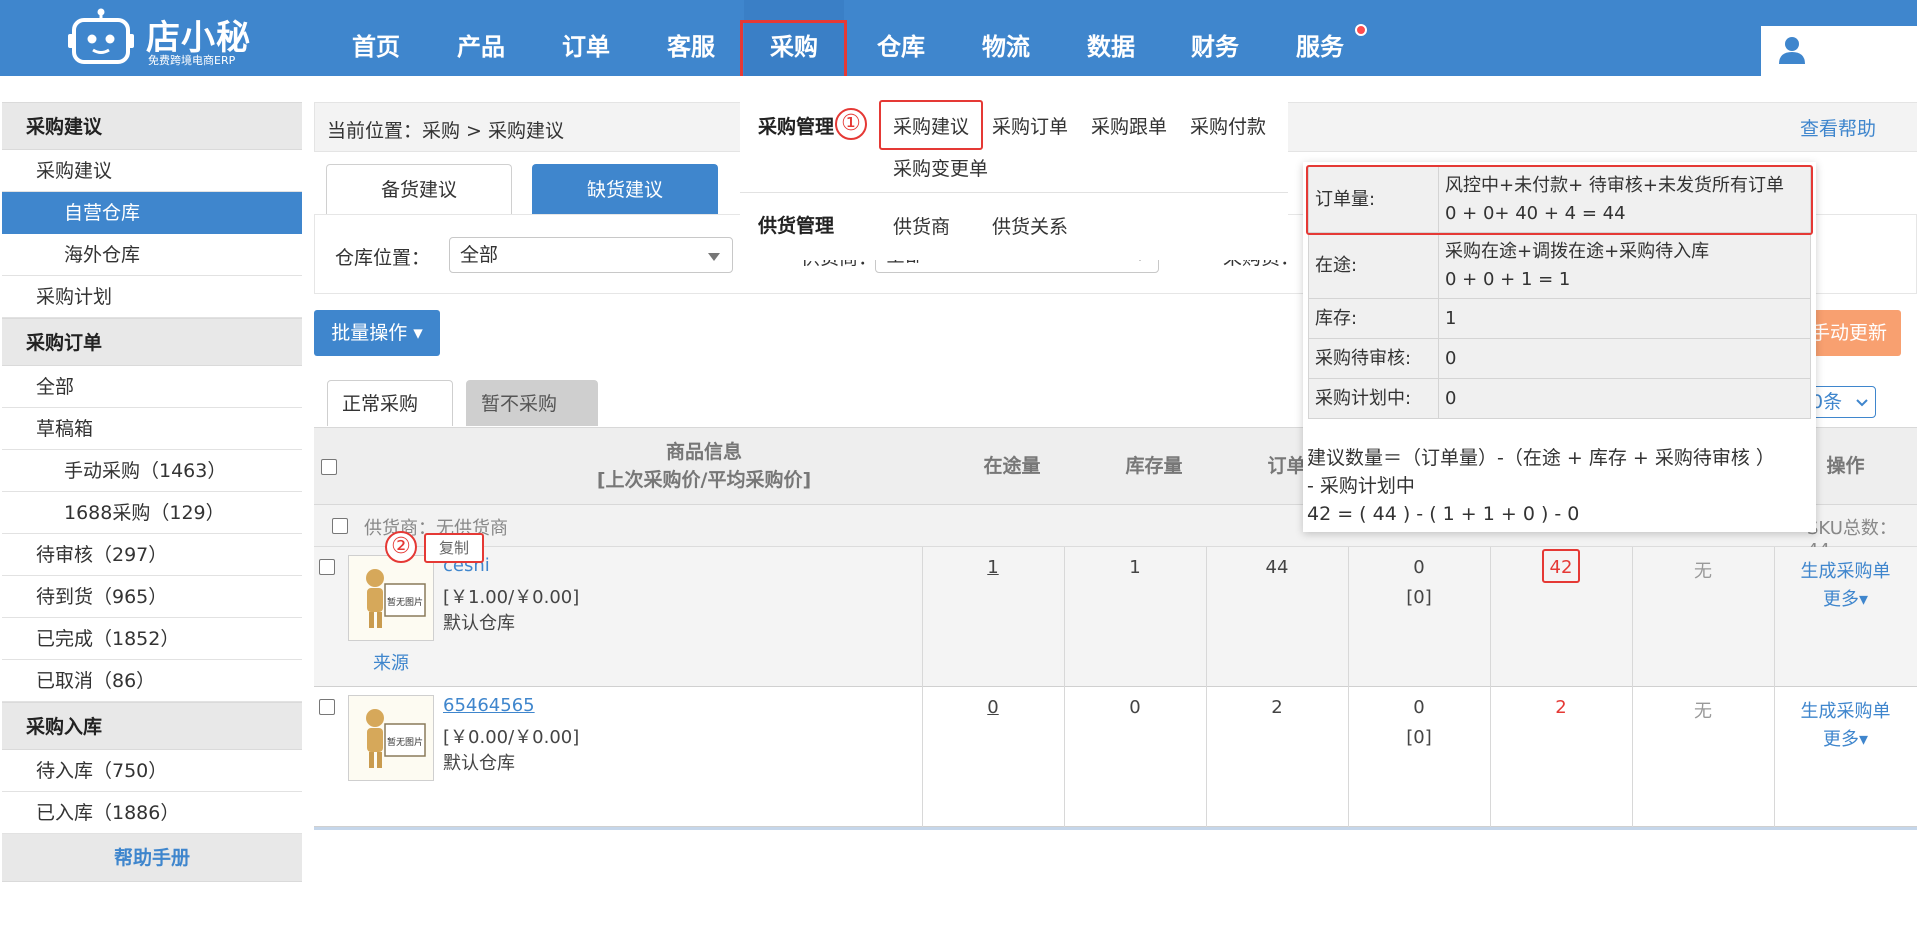 Image resolution: width=1917 pixels, height=927 pixels. Describe the element at coordinates (586, 38) in the screenshot. I see `nav-orders: 订单` at that location.